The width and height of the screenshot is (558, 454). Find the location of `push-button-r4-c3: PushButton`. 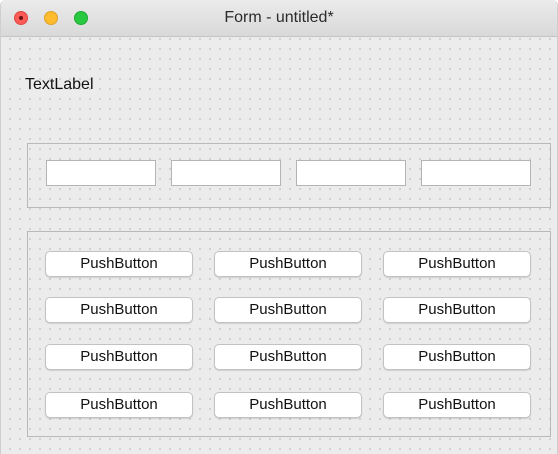

push-button-r4-c3: PushButton is located at coordinates (457, 405).